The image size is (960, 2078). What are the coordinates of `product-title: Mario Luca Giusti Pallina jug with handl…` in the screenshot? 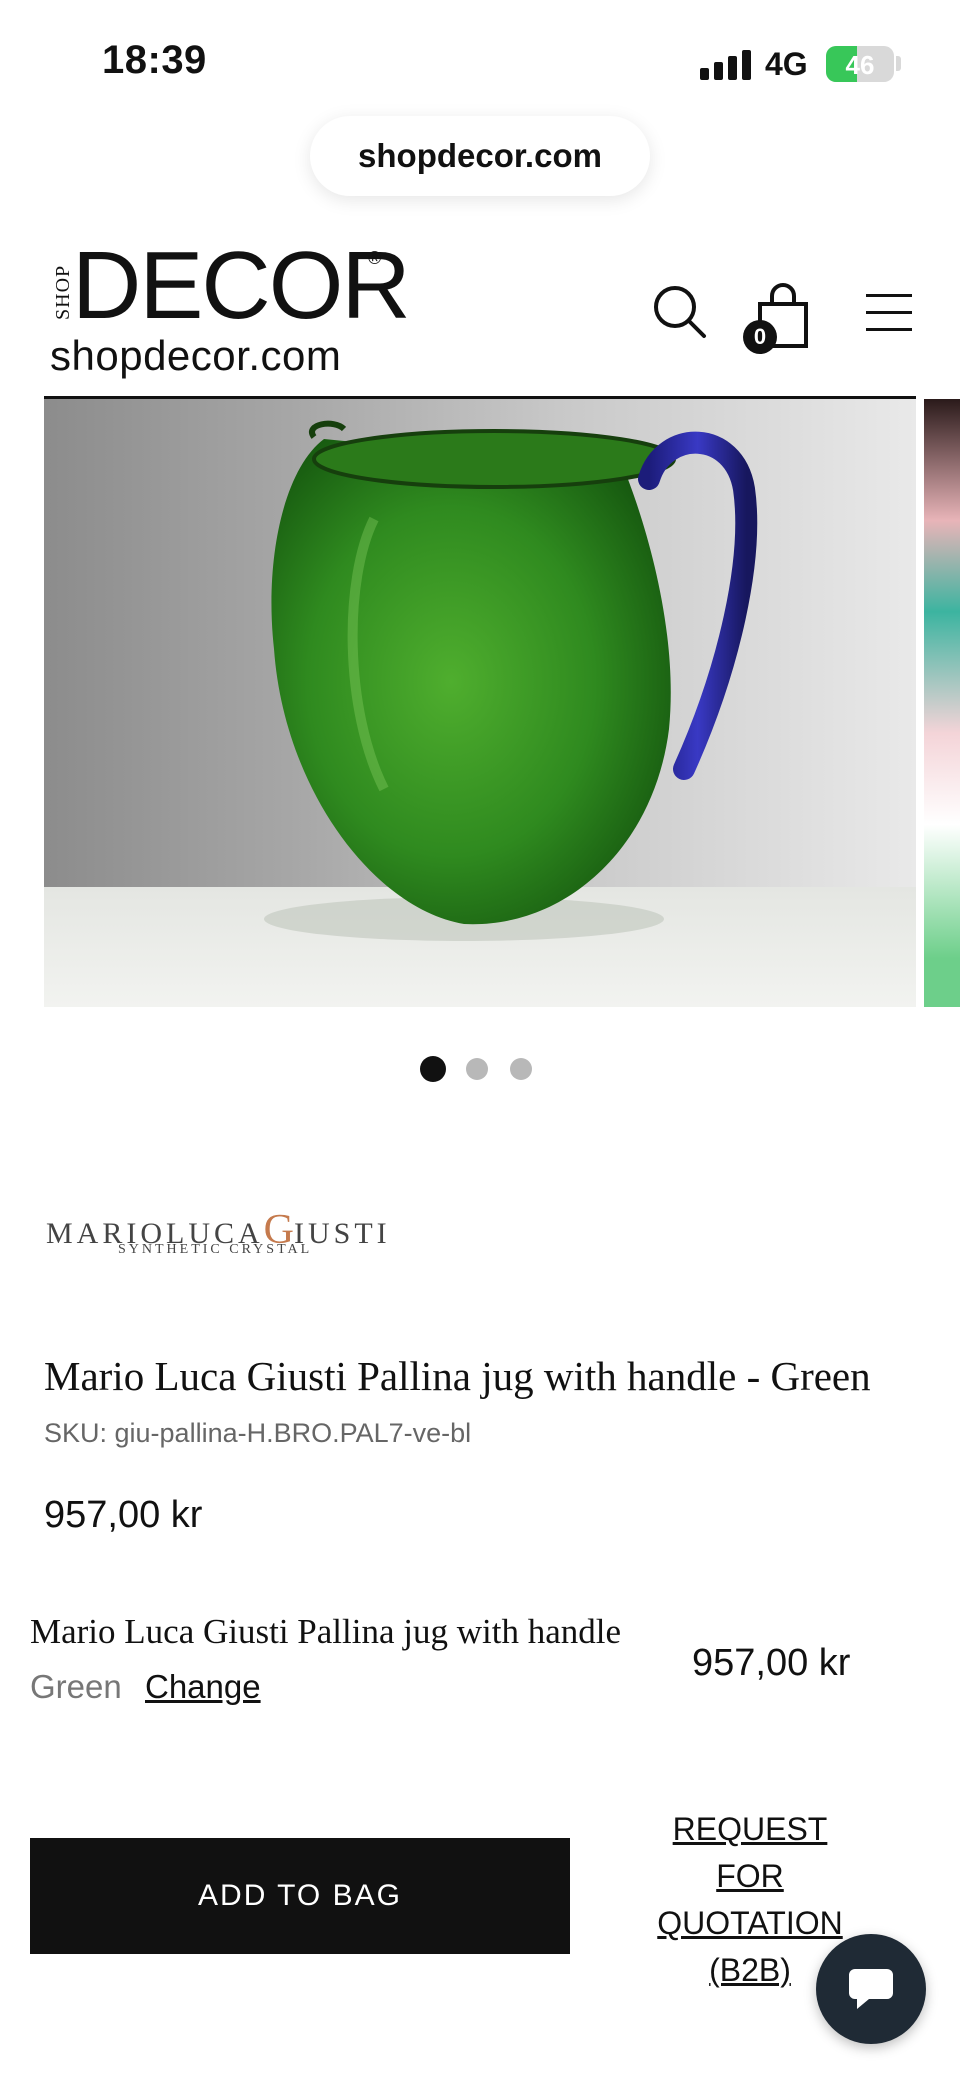 It's located at (457, 1376).